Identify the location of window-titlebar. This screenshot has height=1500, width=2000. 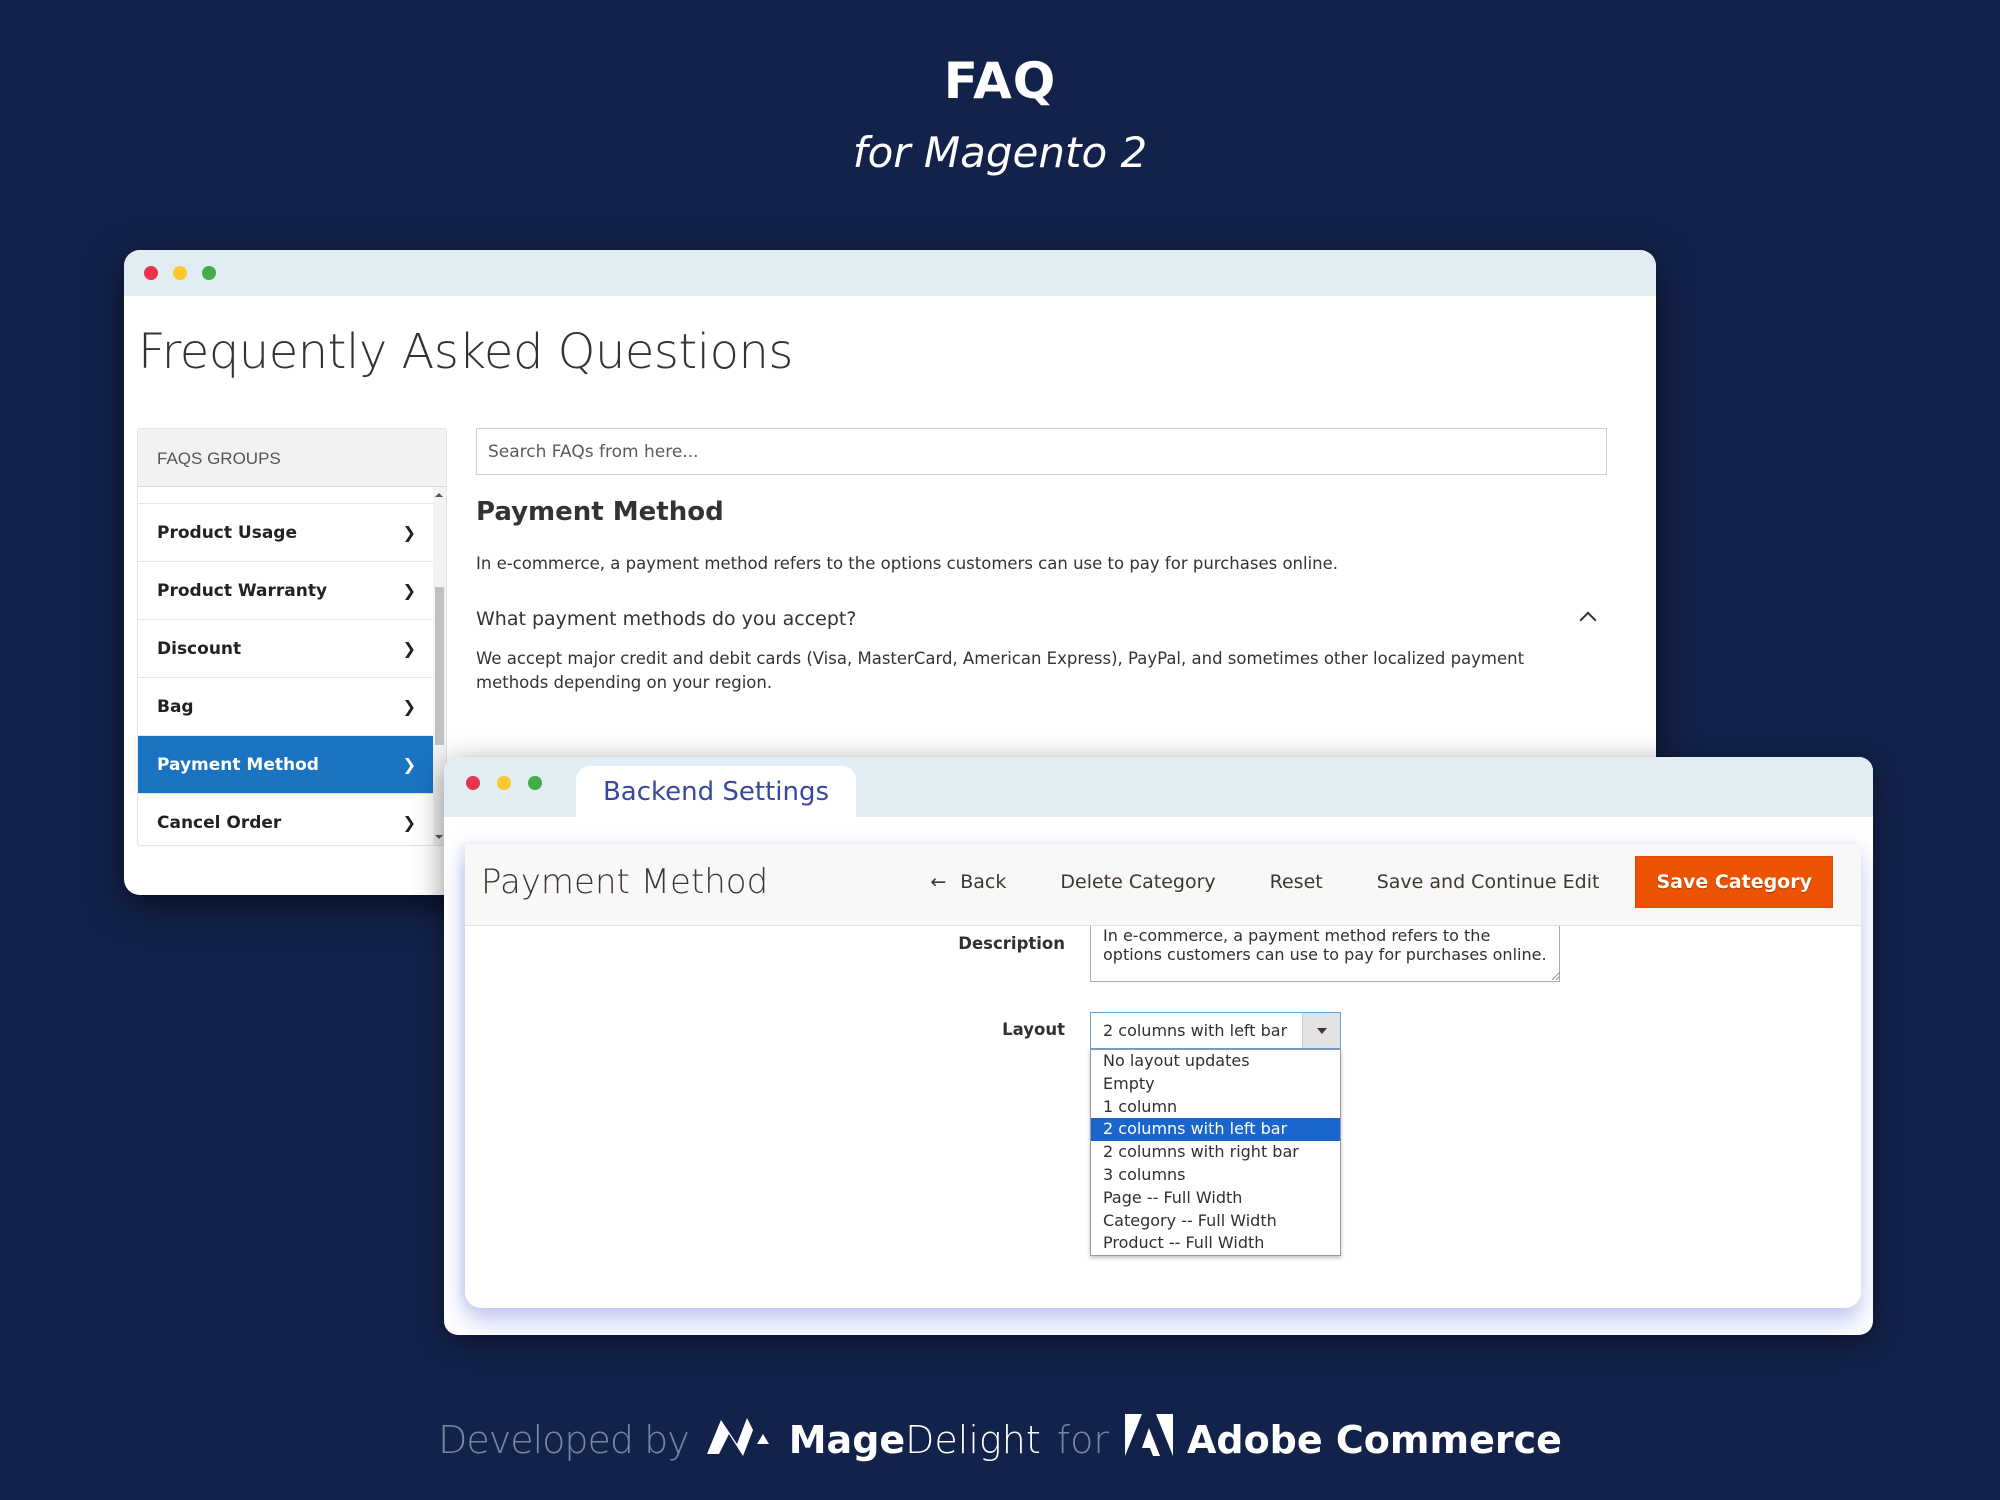
(890, 273).